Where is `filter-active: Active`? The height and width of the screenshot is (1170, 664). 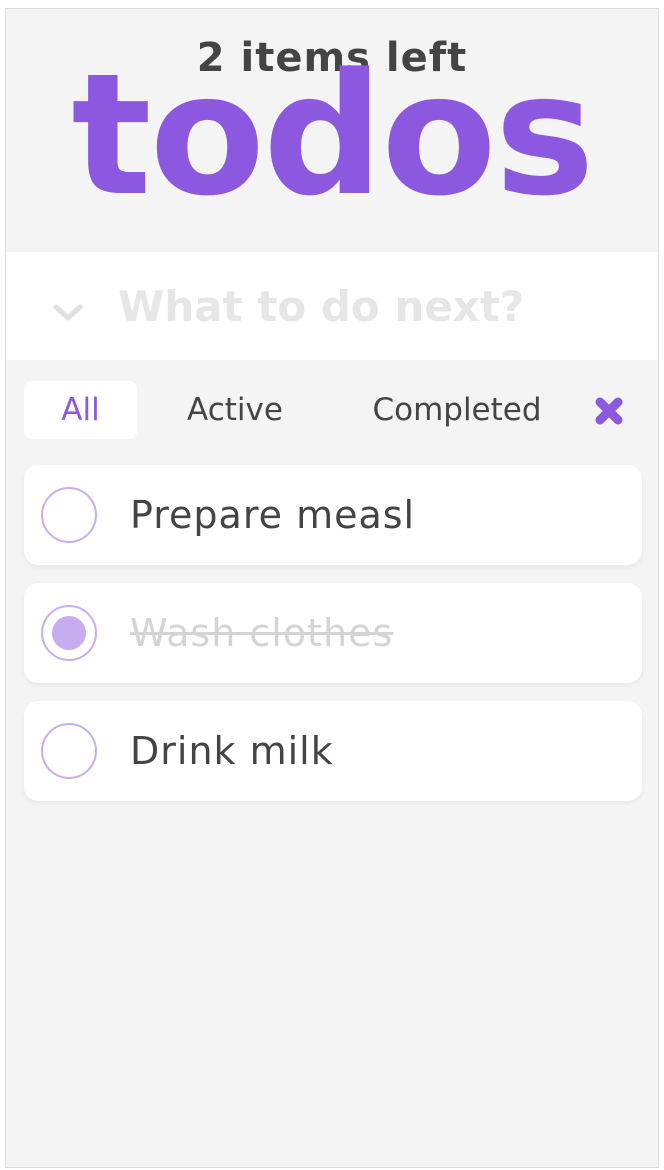 filter-active: Active is located at coordinates (235, 410).